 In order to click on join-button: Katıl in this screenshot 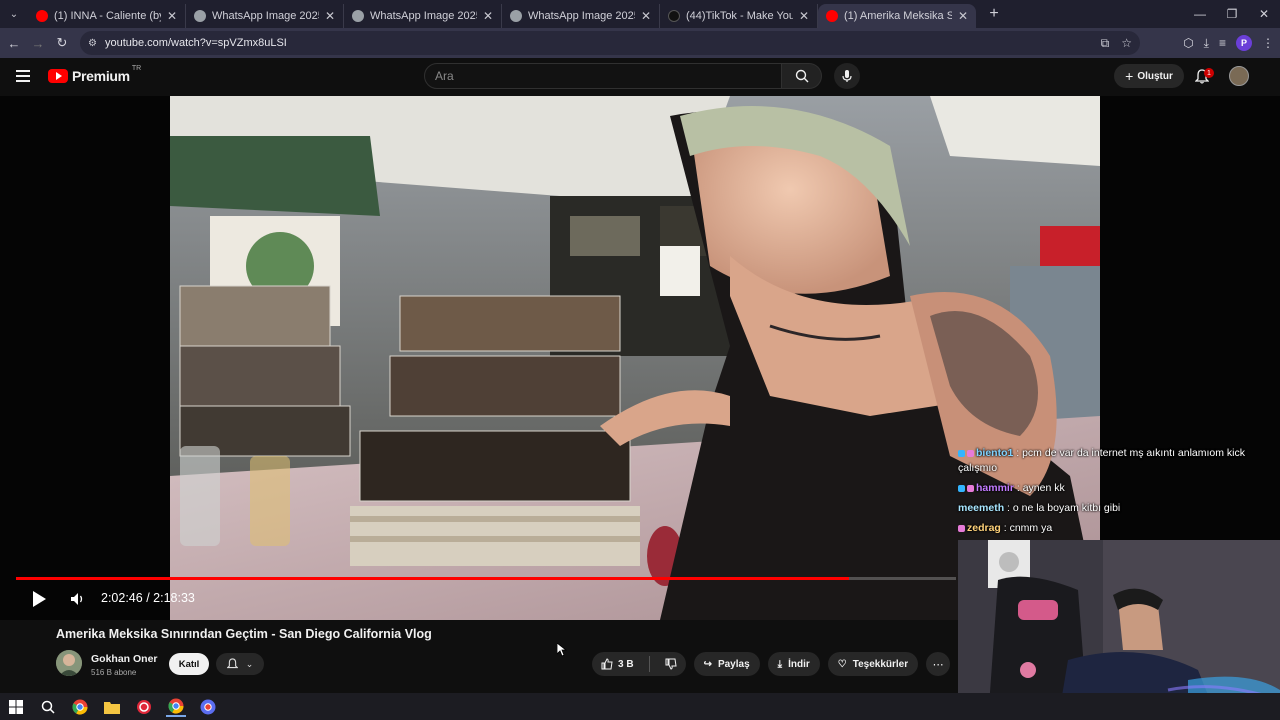, I will do `click(189, 664)`.